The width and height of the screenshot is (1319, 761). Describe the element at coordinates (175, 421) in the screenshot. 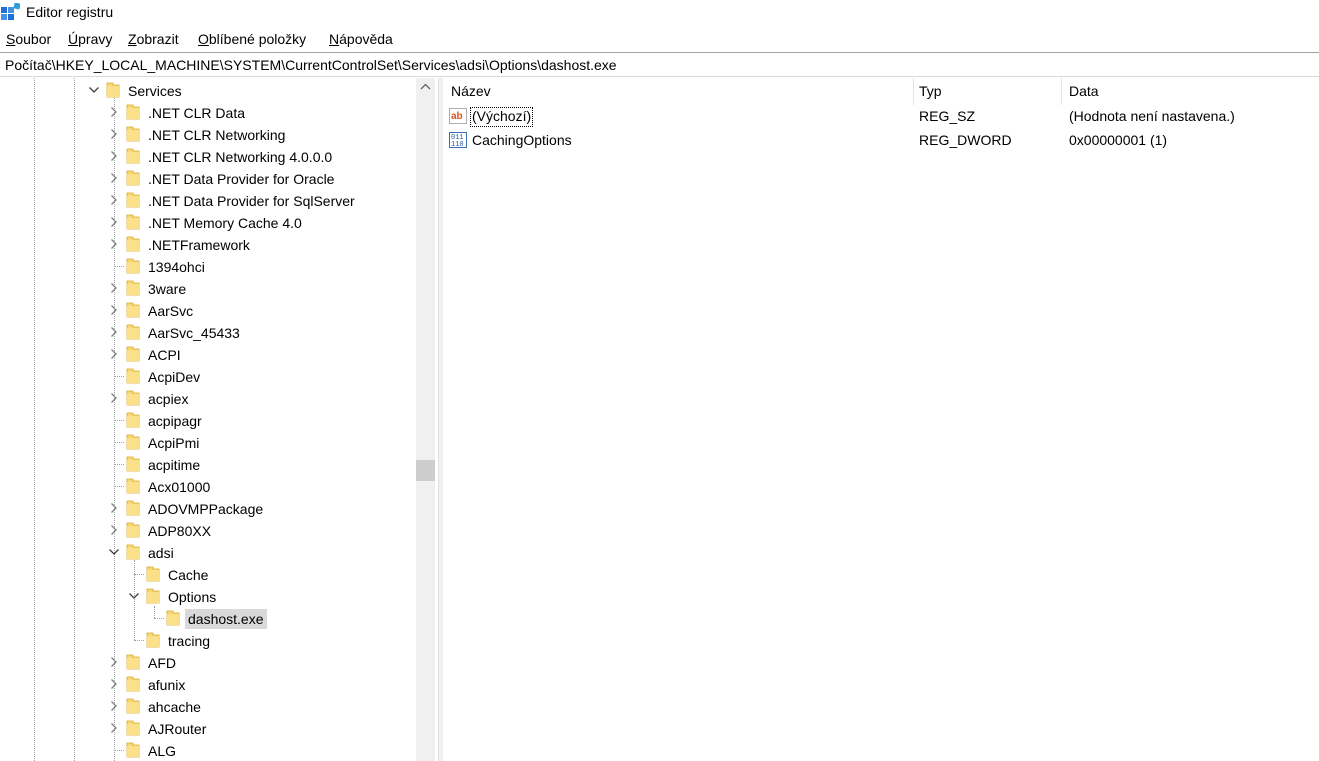

I see `tree-node-label: acpipagr` at that location.